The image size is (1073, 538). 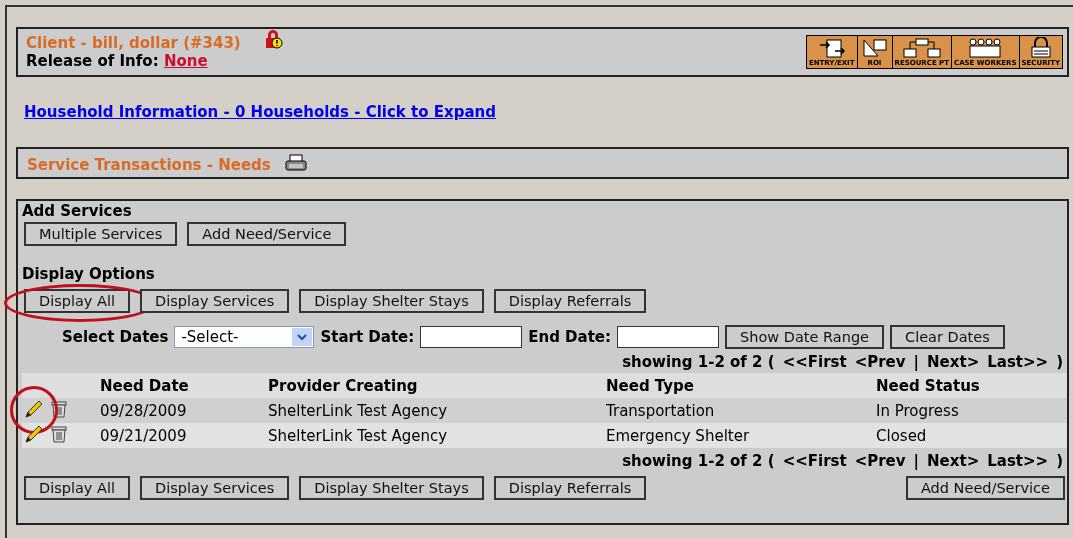 I want to click on table-cell: 09/28/2009, so click(x=143, y=410).